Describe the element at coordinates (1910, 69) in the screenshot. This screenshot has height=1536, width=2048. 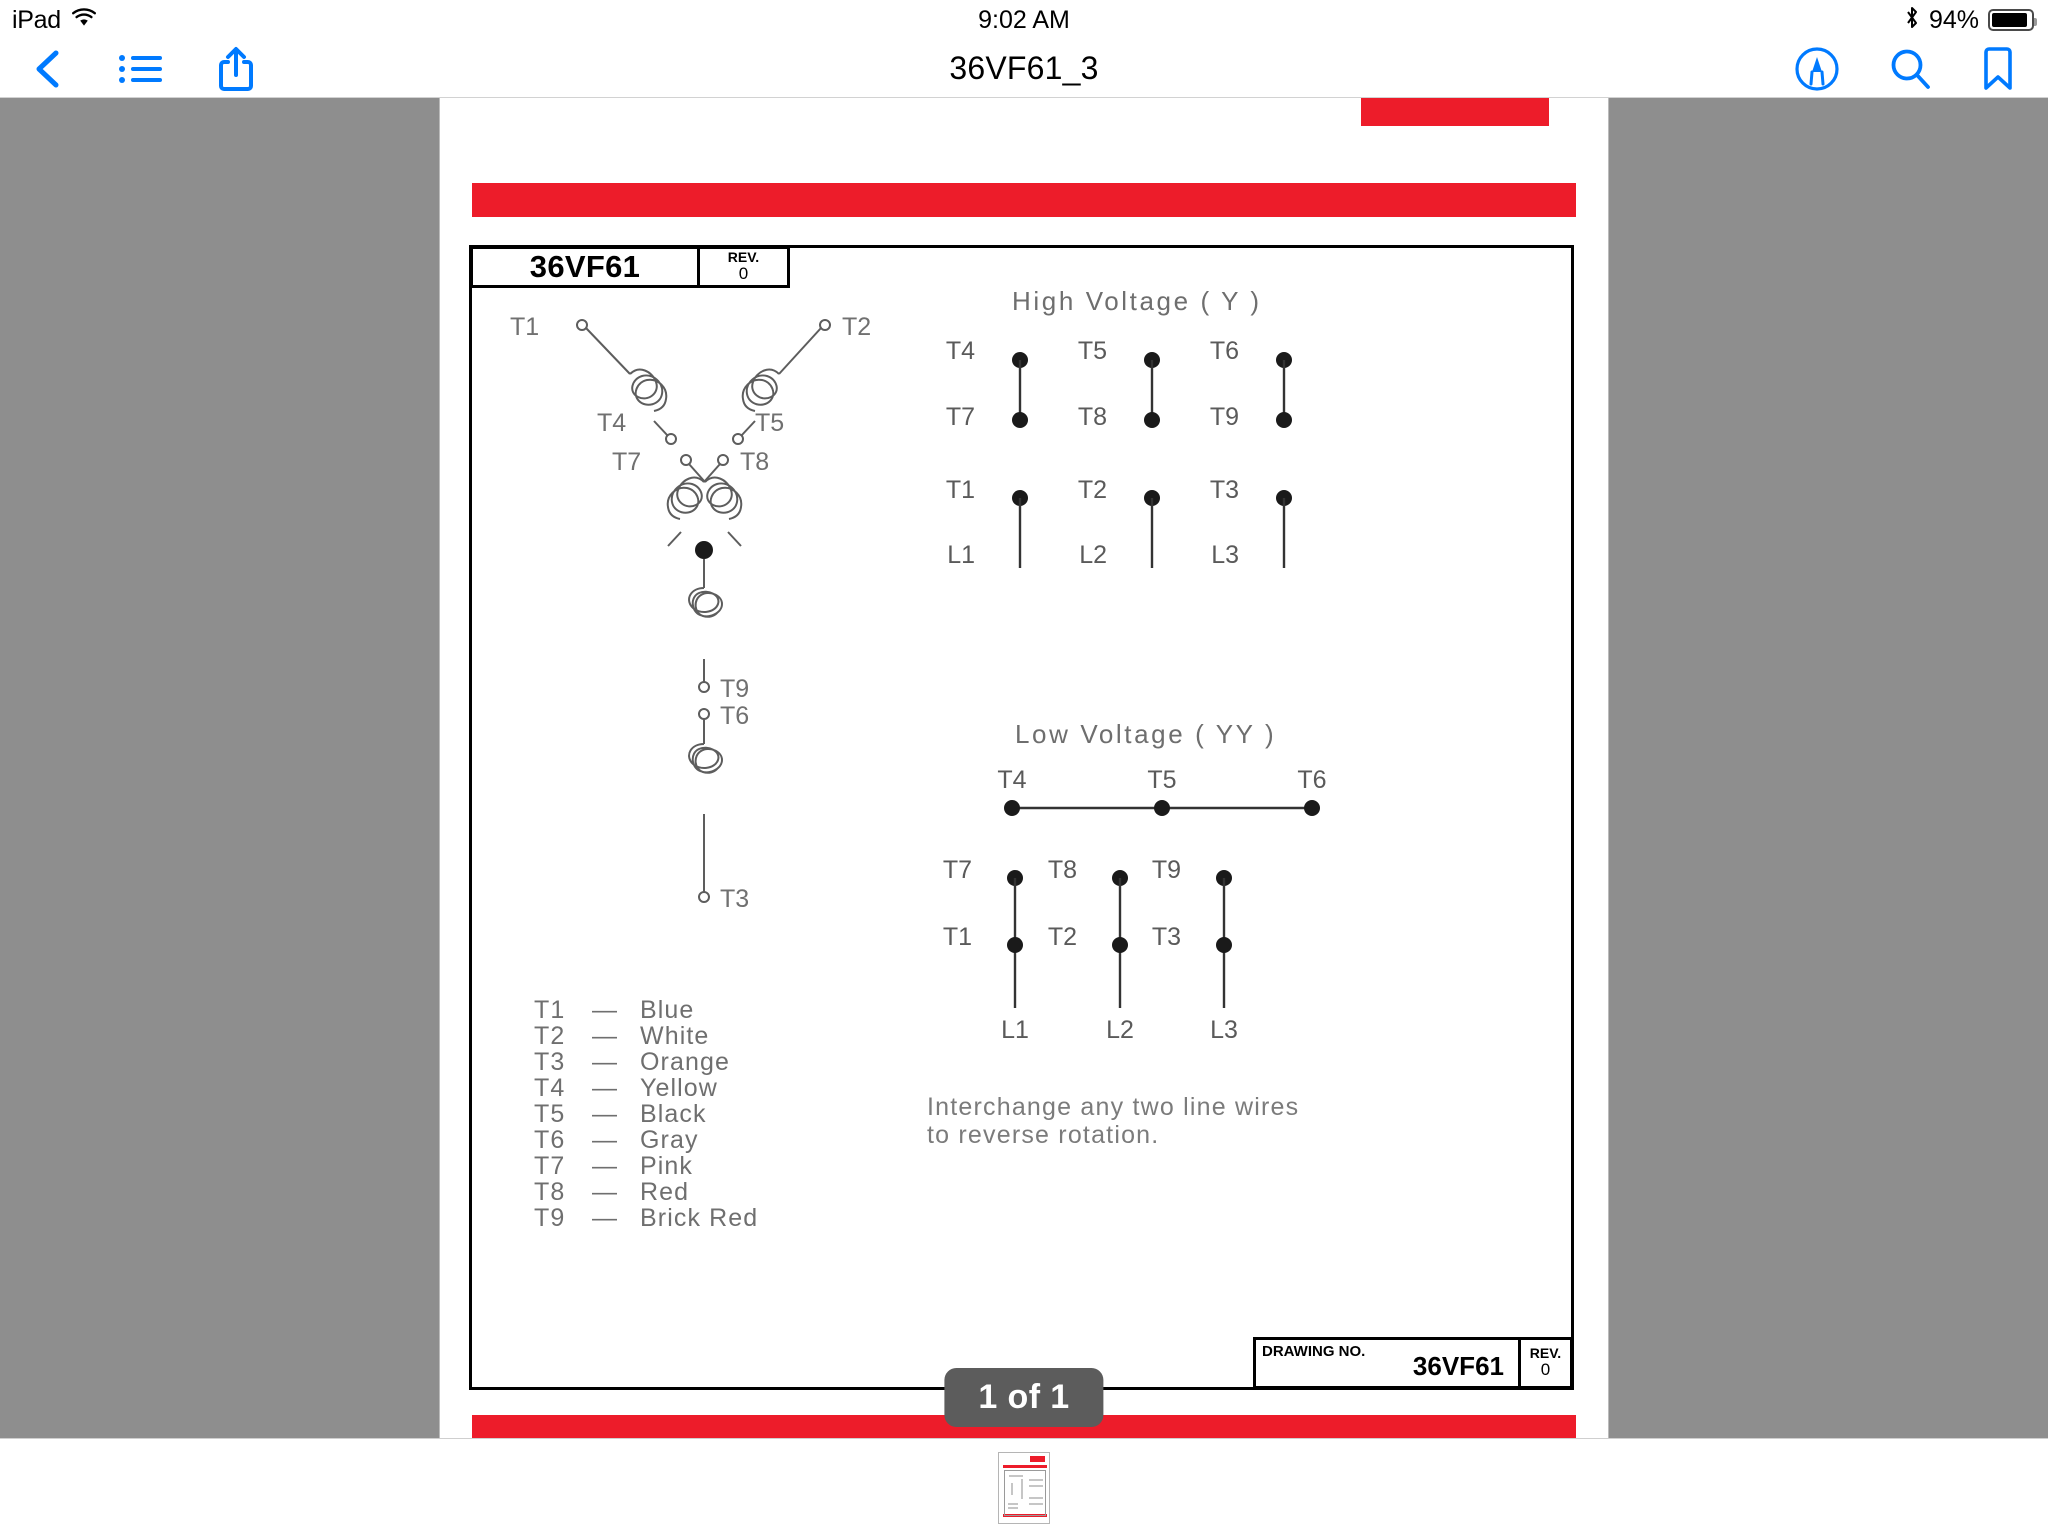
I see `search-icon` at that location.